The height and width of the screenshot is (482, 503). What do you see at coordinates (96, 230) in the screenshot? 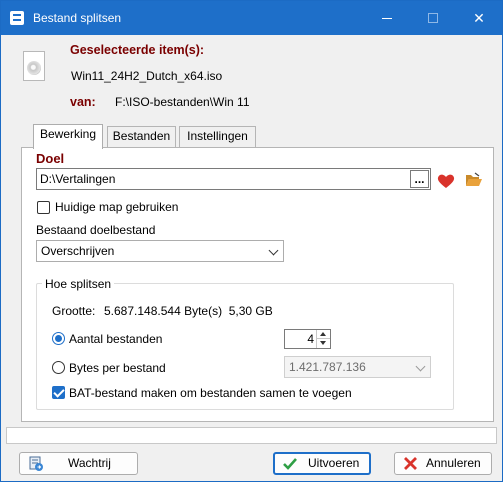
I see `existing-file-label: Bestaand doelbestand` at bounding box center [96, 230].